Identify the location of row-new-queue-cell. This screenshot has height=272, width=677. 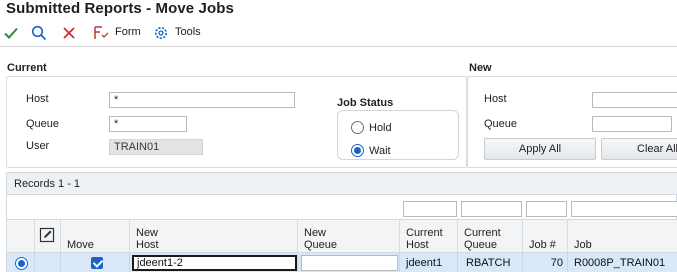
(349, 262).